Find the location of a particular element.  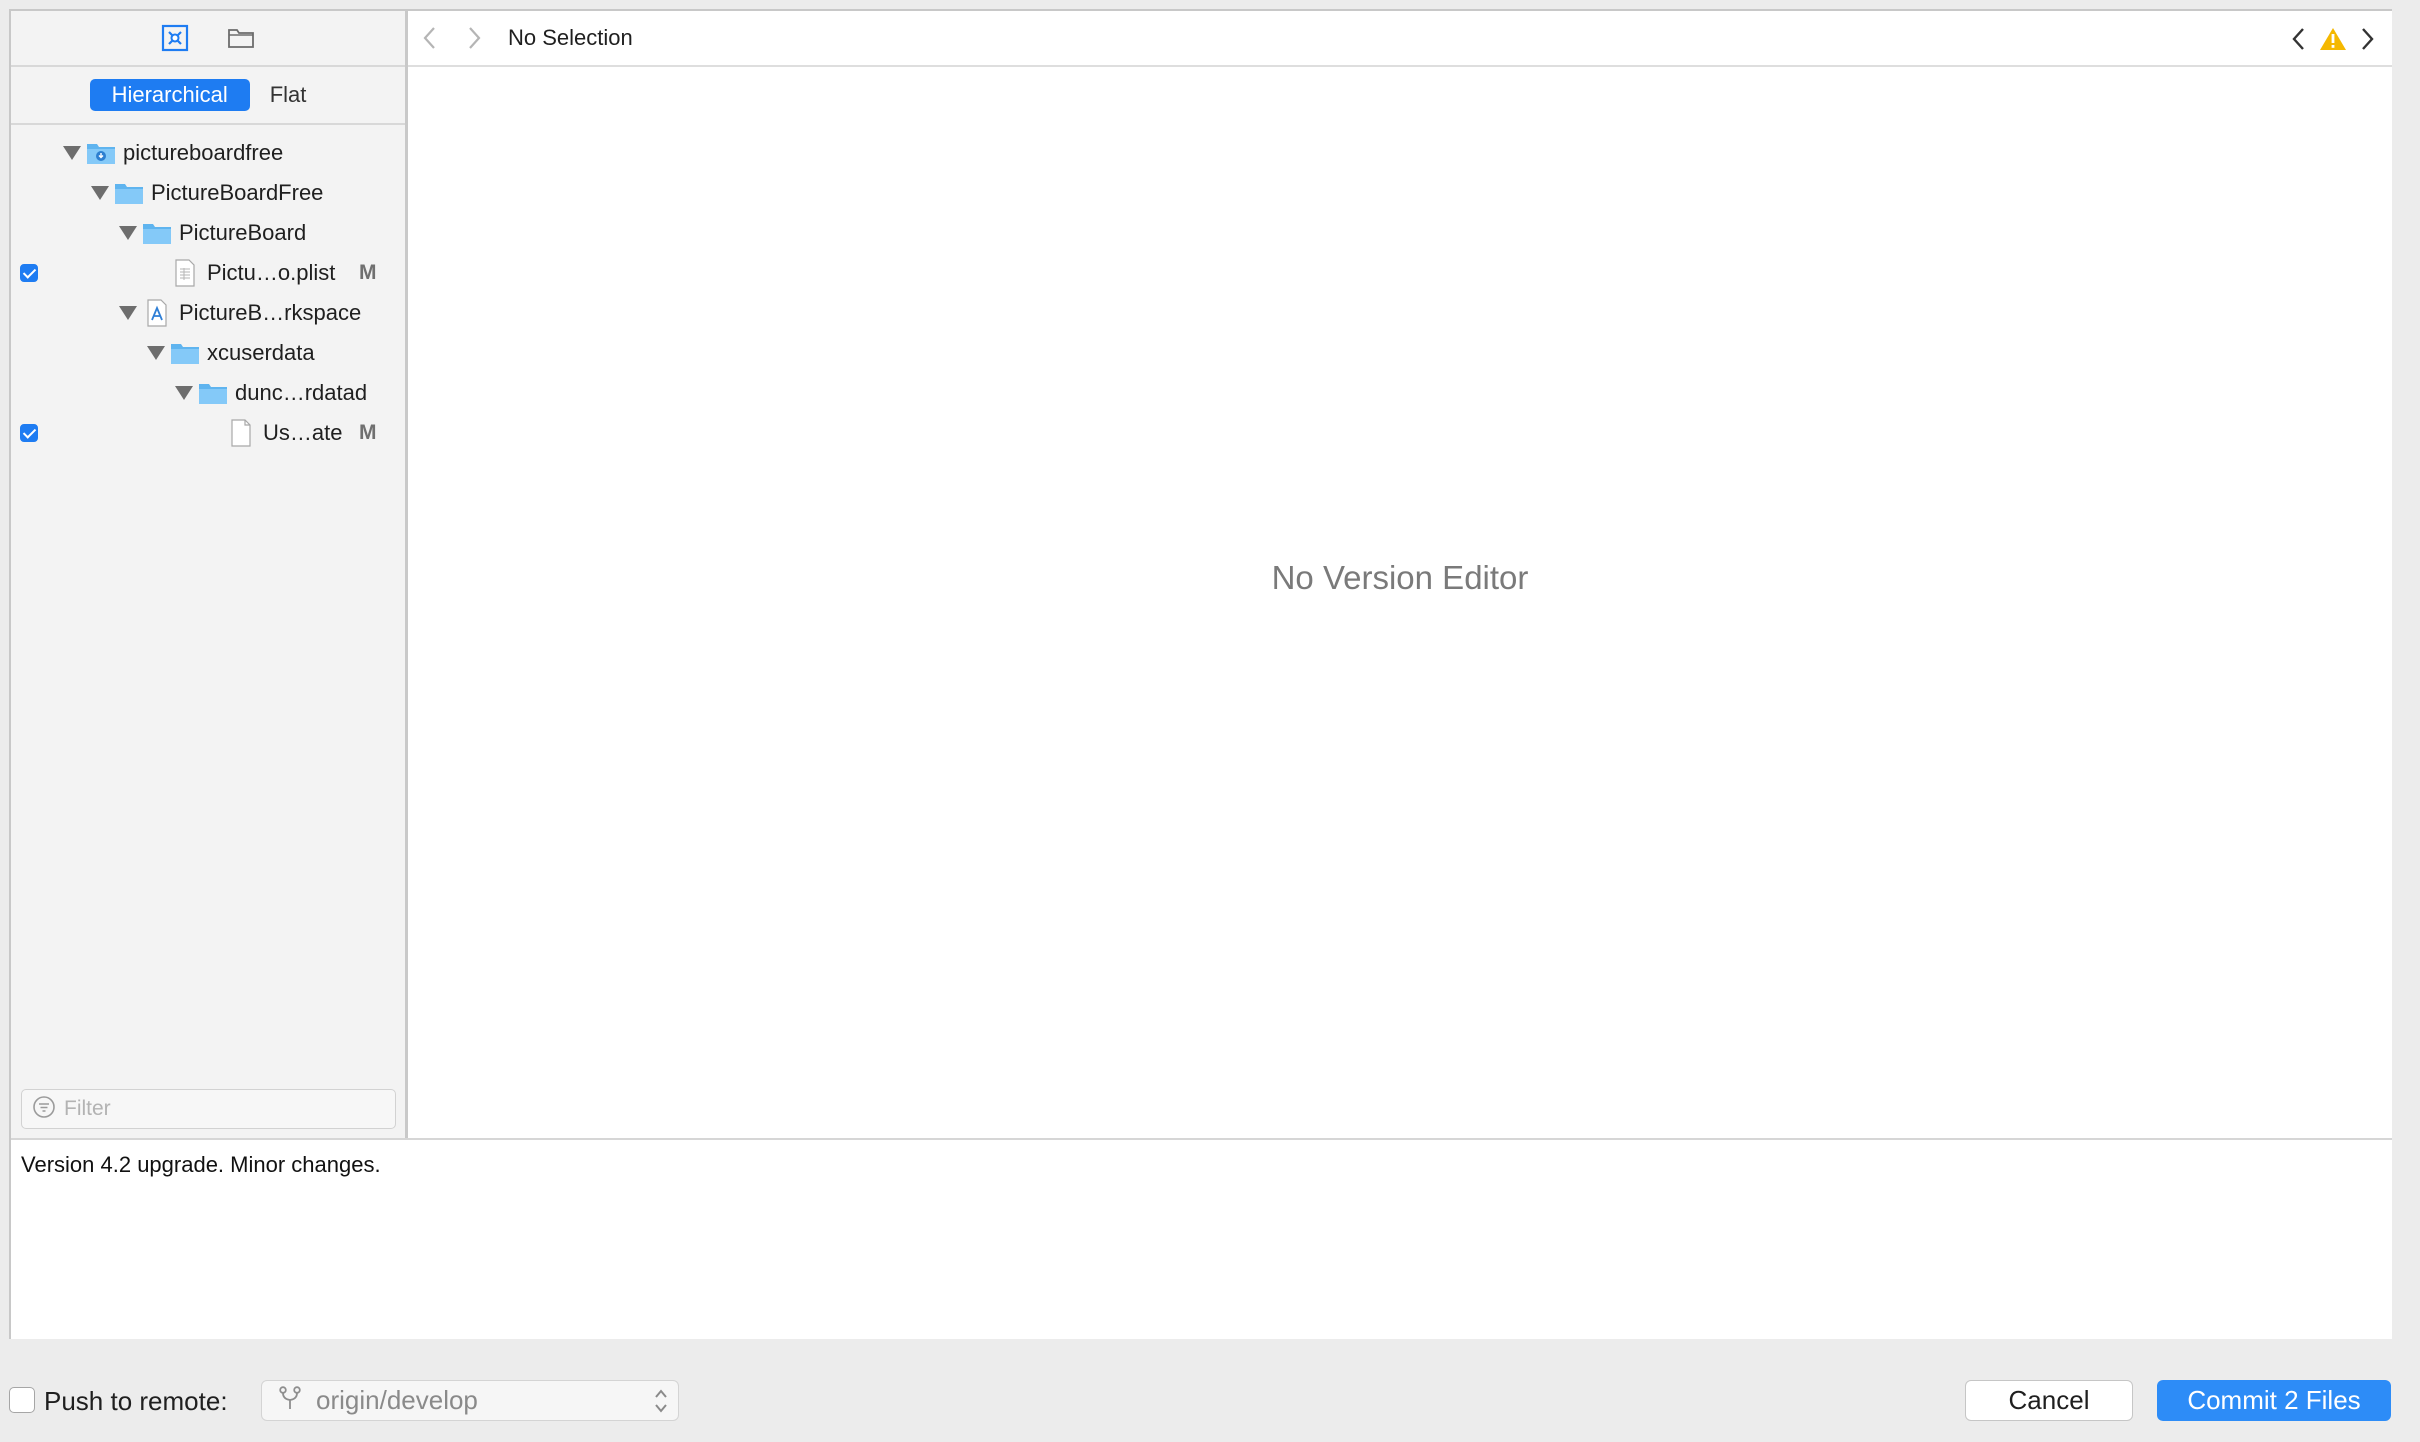

view-mode-row: Hierarchical Flat is located at coordinates (208, 96).